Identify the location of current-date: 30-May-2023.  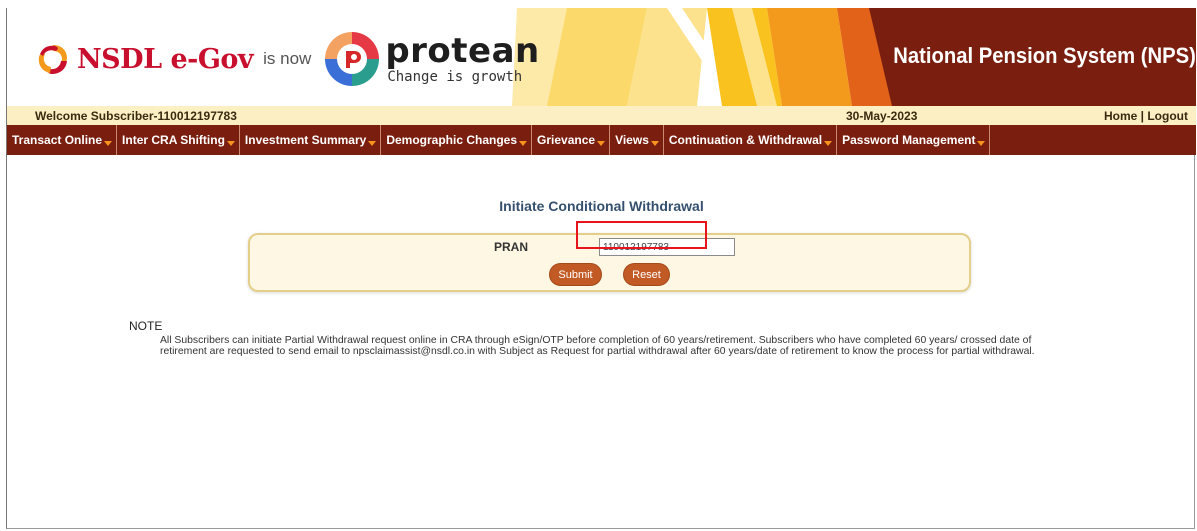
(882, 116).